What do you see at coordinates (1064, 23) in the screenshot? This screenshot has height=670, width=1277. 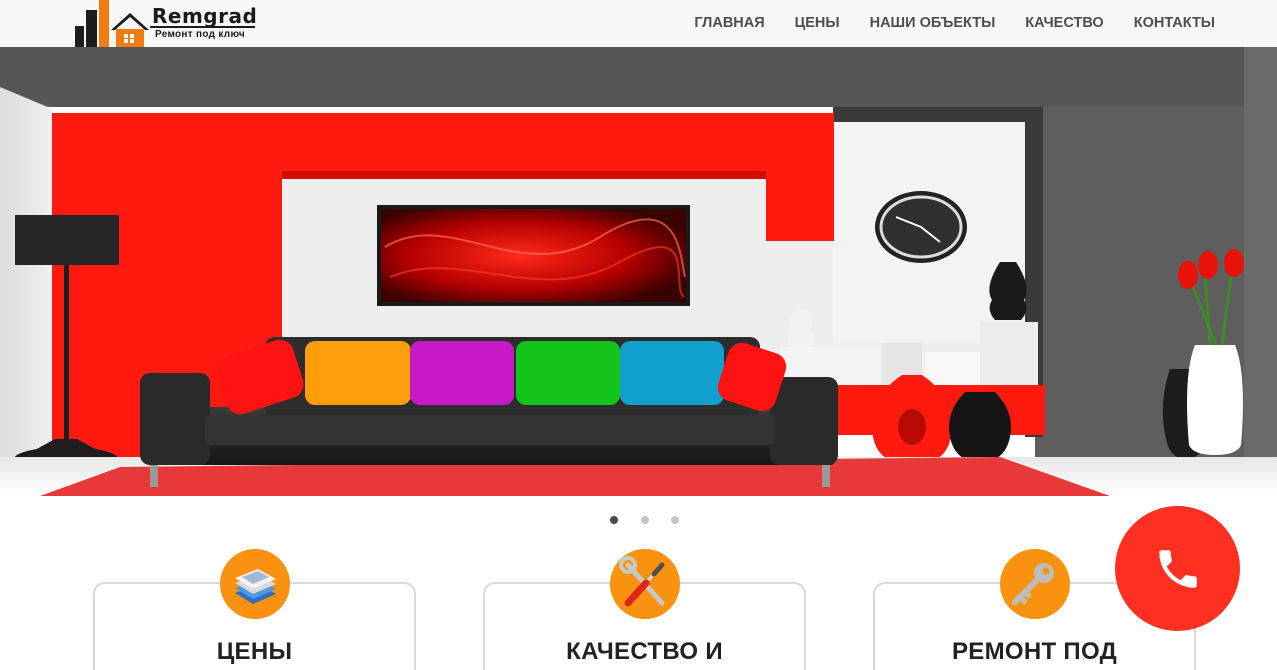 I see `nav-item-quality: КАЧЕСТВО` at bounding box center [1064, 23].